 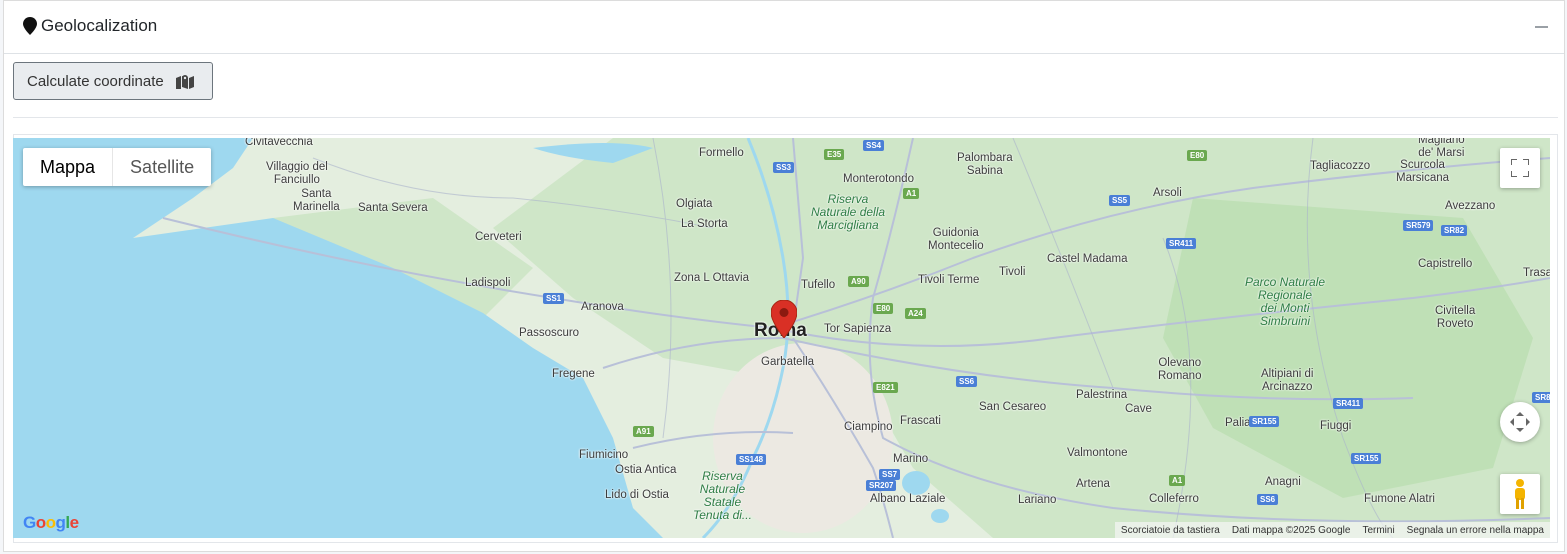 I want to click on road-shield: SS1, so click(x=554, y=298).